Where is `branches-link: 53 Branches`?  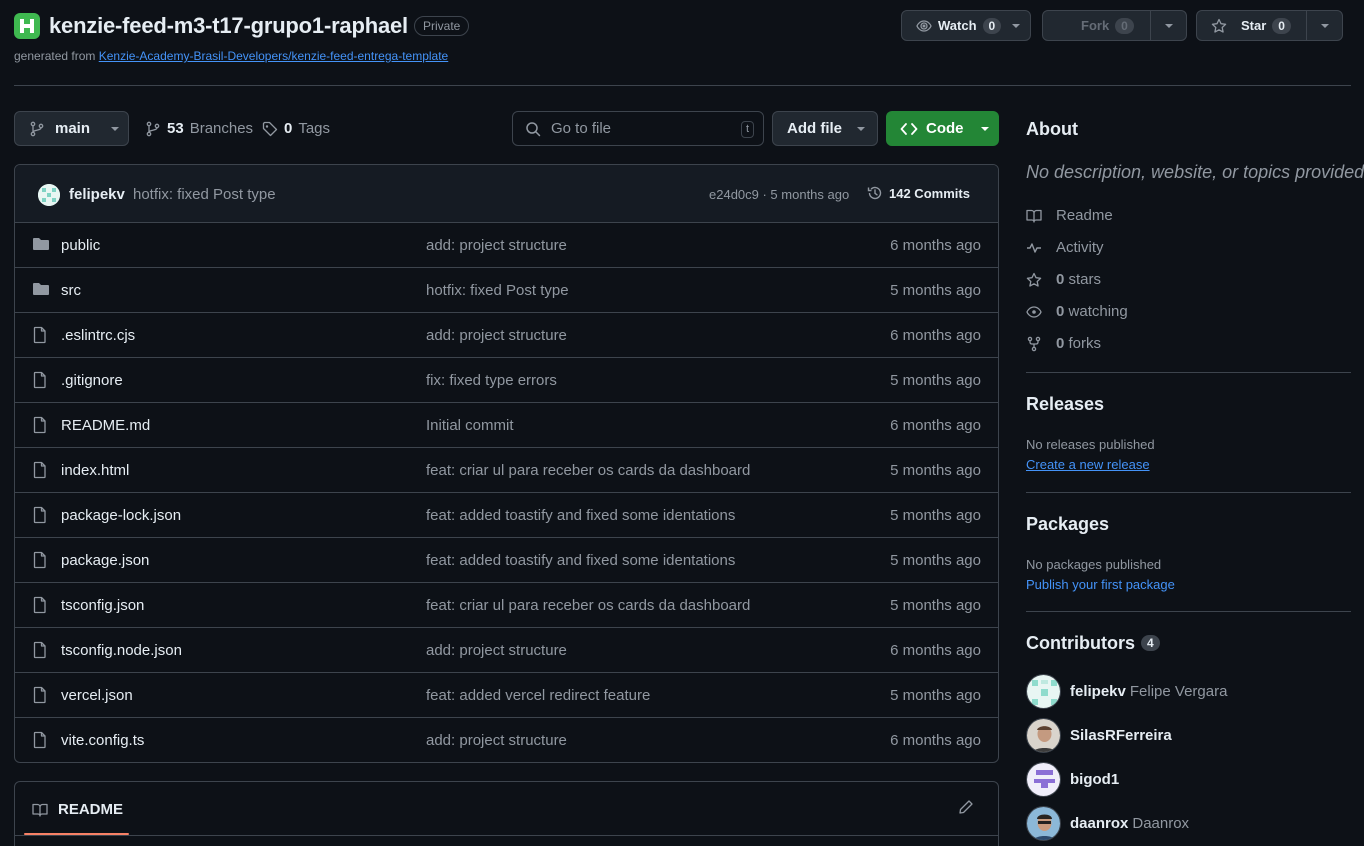
branches-link: 53 Branches is located at coordinates (199, 128).